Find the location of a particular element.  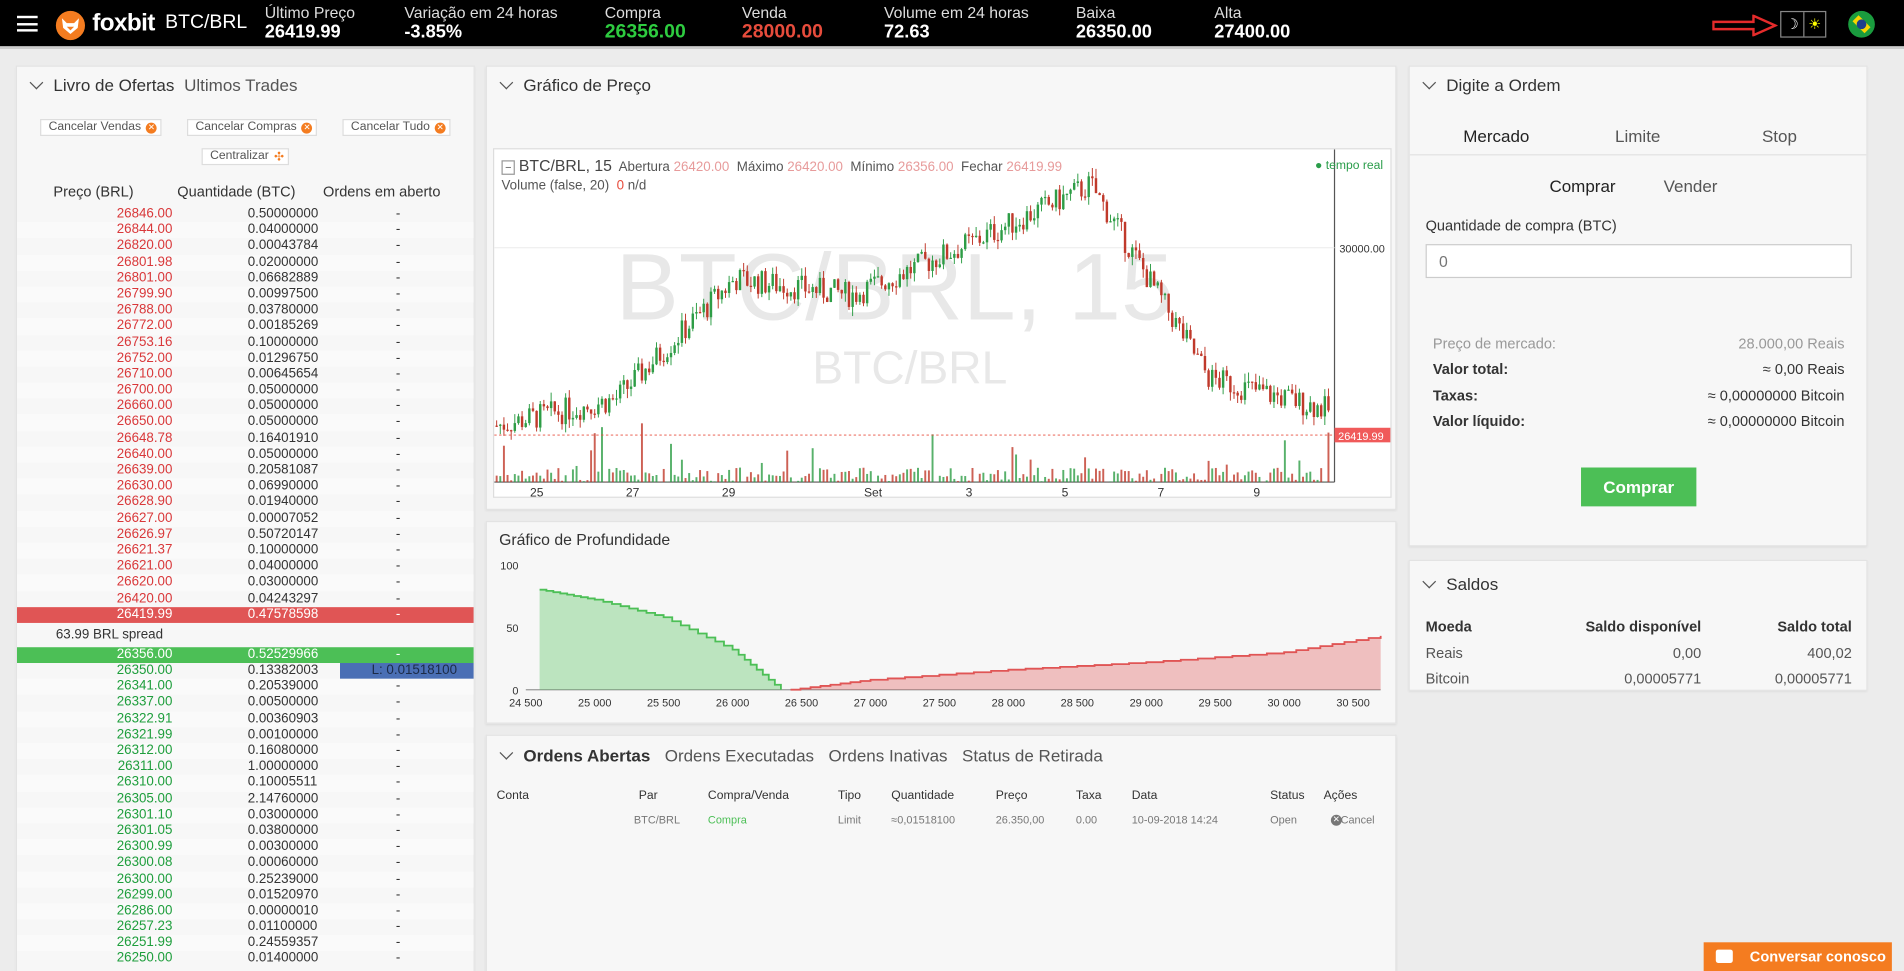

order-cell-acao: Cancel is located at coordinates (1358, 820).